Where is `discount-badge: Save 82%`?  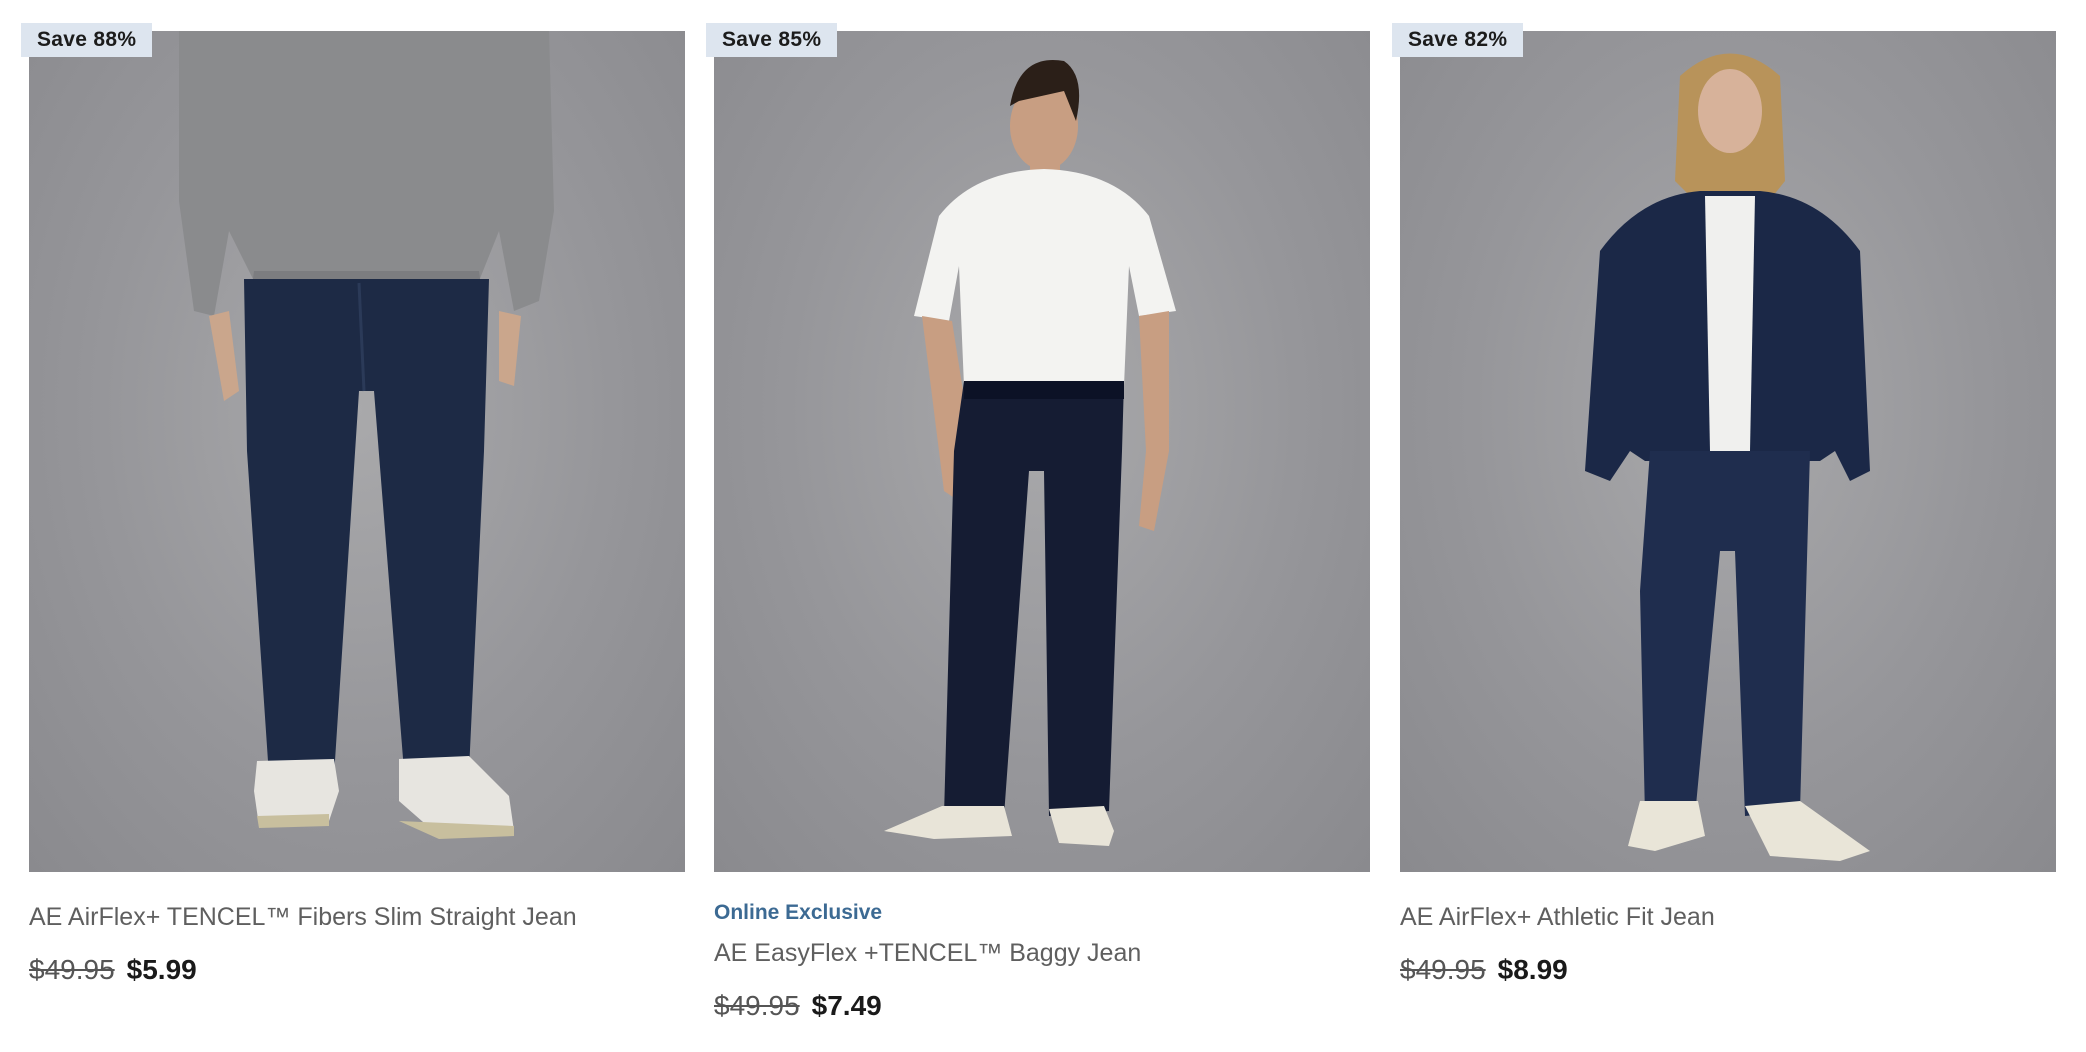
discount-badge: Save 82% is located at coordinates (1458, 40).